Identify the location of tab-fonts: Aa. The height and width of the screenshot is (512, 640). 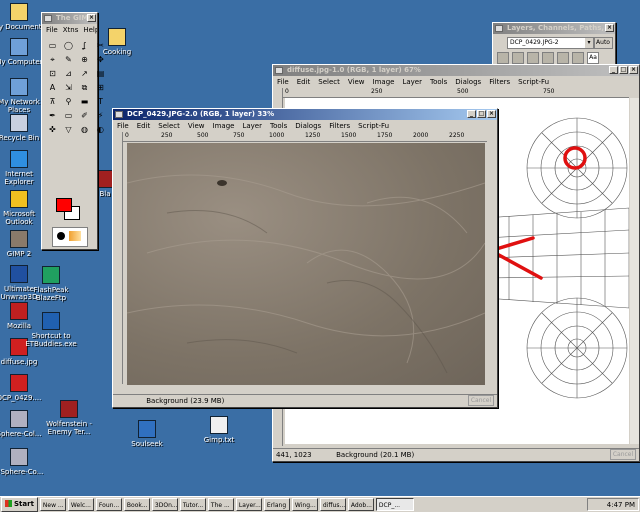
(593, 58).